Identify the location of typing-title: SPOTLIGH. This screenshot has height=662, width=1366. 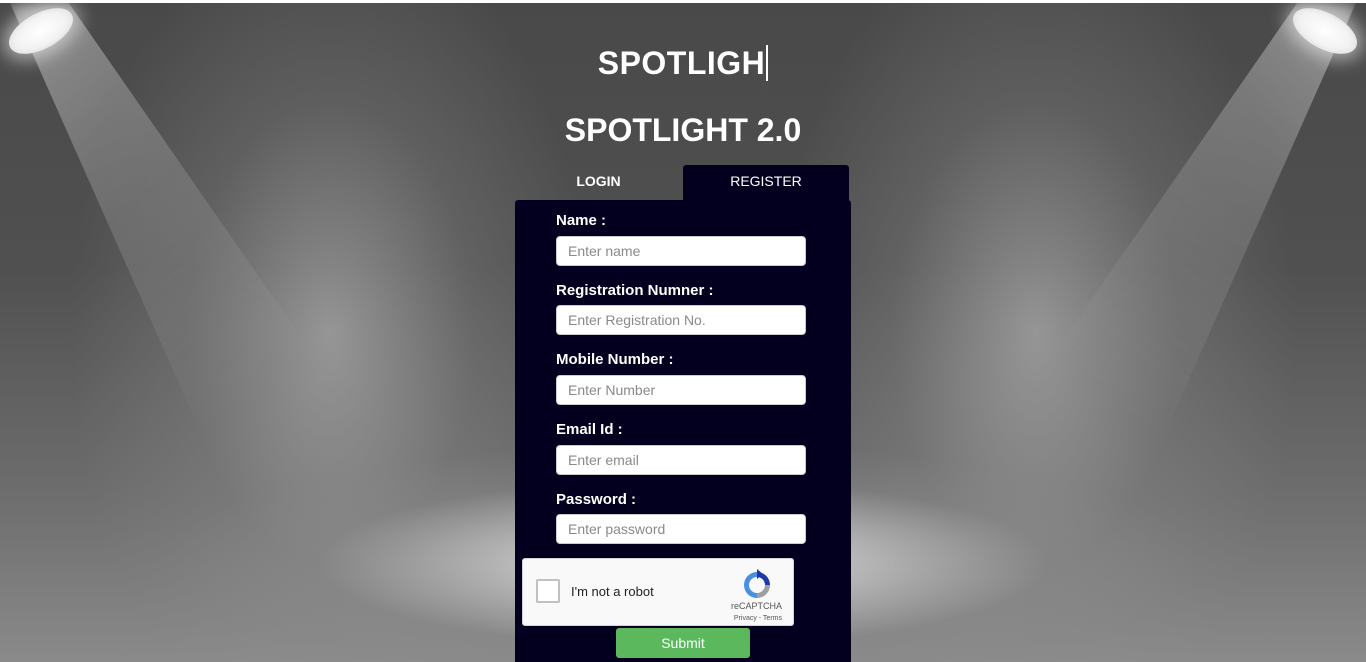
(683, 63).